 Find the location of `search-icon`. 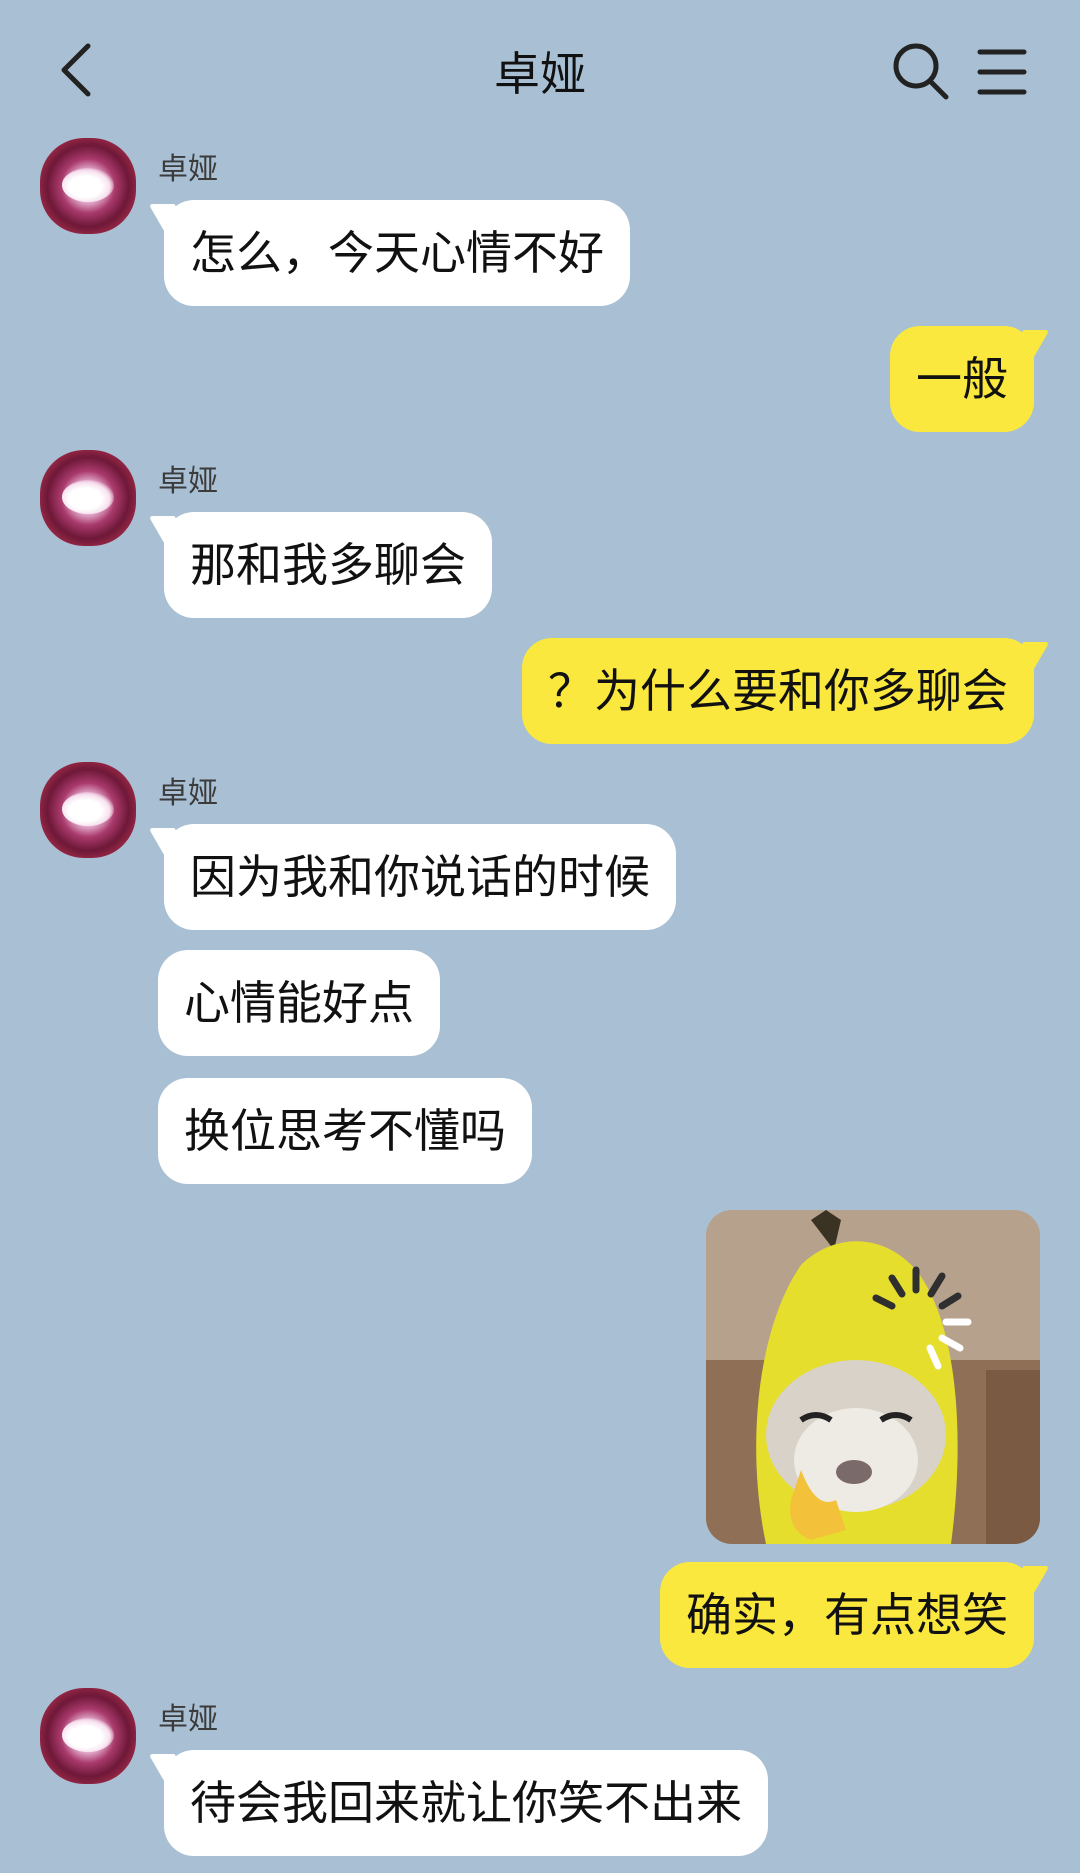

search-icon is located at coordinates (921, 71).